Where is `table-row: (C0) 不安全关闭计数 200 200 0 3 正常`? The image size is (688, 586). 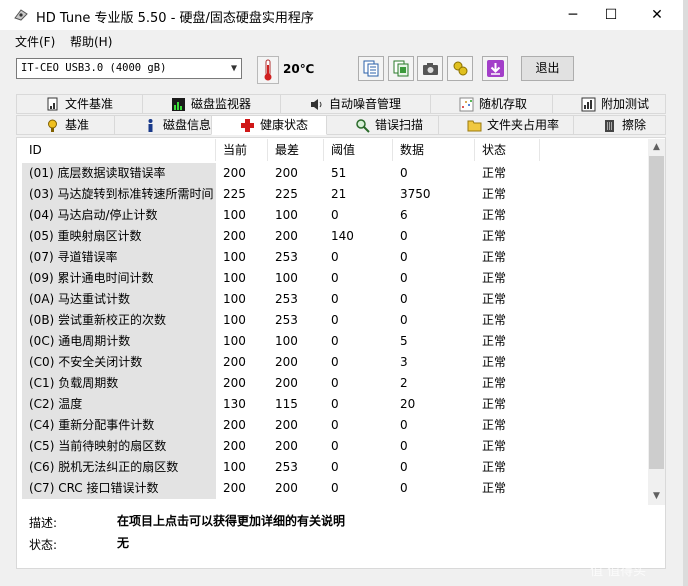
table-row: (C0) 不安全关闭计数 200 200 0 3 正常 is located at coordinates (335, 362).